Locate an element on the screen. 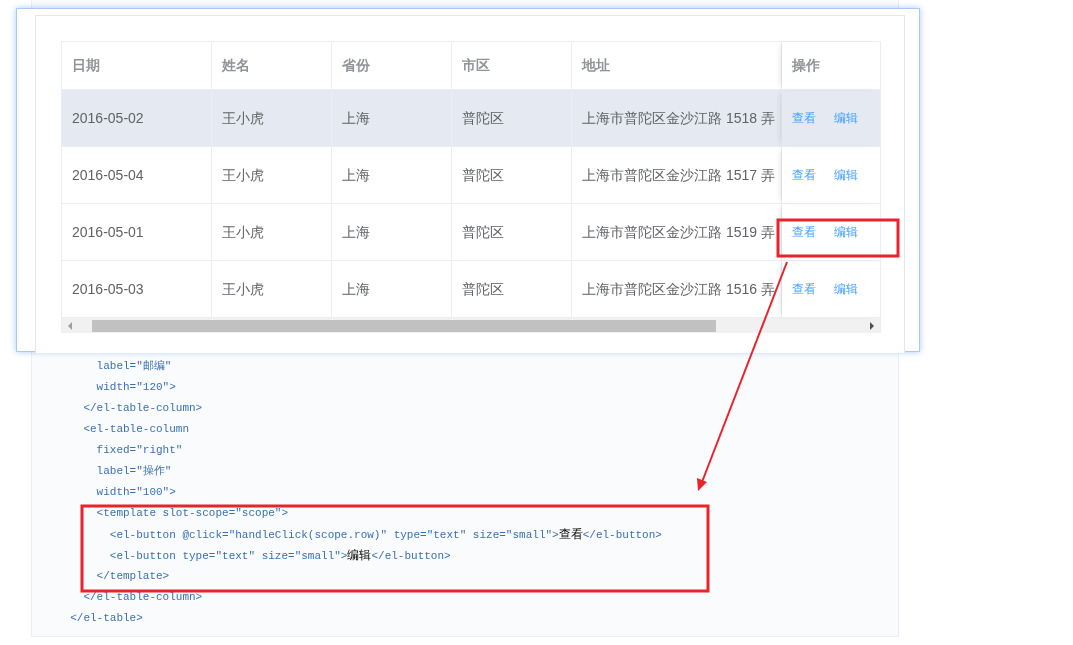 The height and width of the screenshot is (645, 1073). scroll-right-icon is located at coordinates (872, 325).